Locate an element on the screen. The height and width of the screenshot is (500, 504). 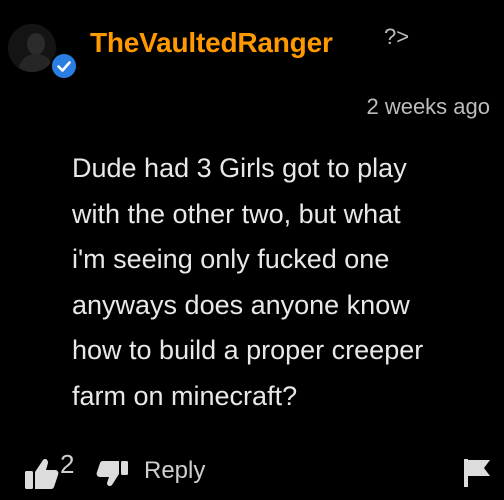
comment-line: i'm seeing only fucked one is located at coordinates (231, 259).